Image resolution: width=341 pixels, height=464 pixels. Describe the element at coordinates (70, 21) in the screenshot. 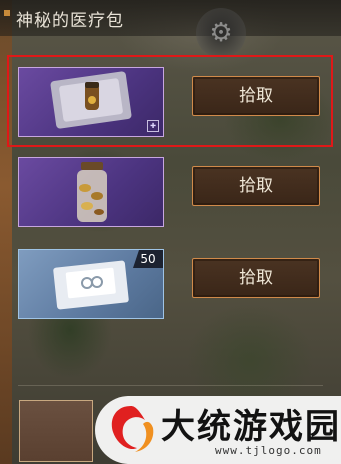

I see `panel-title: 神秘的医疗包` at that location.